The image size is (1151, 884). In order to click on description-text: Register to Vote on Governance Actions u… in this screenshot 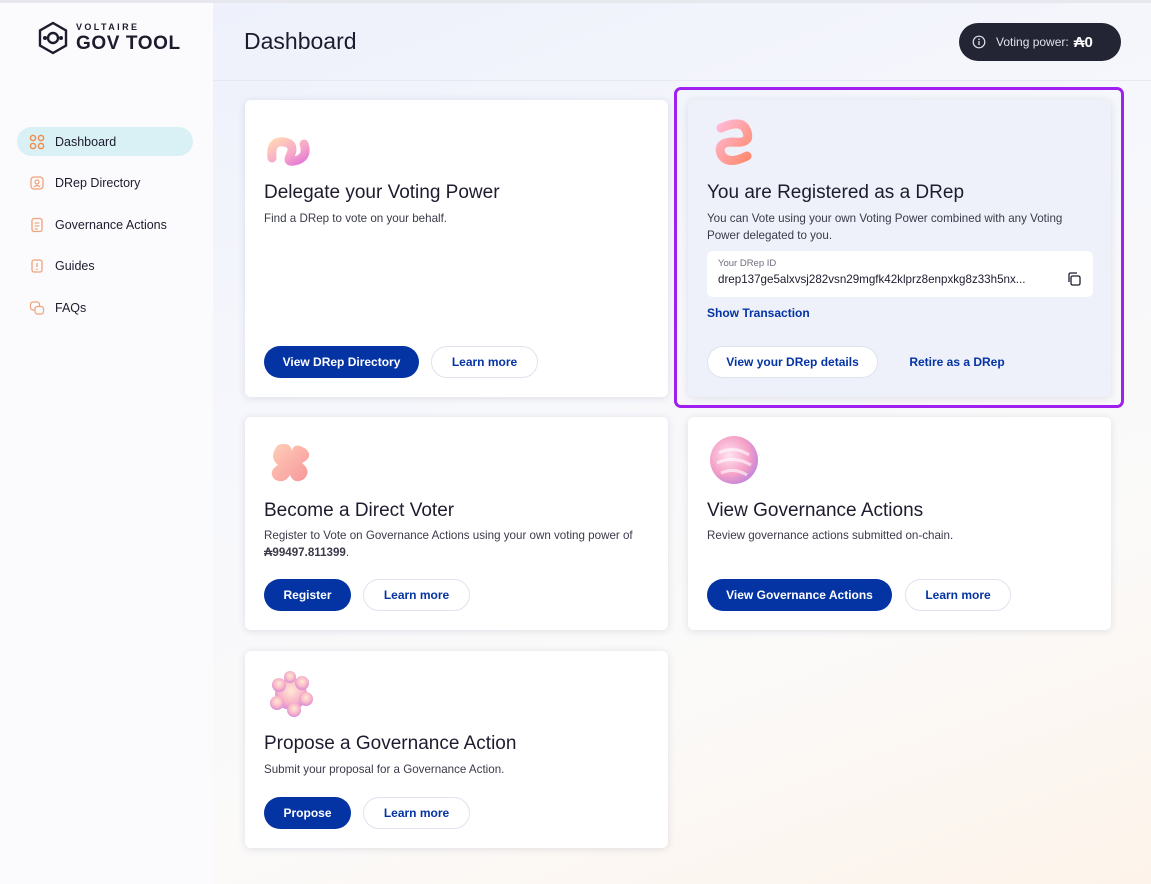, I will do `click(448, 535)`.